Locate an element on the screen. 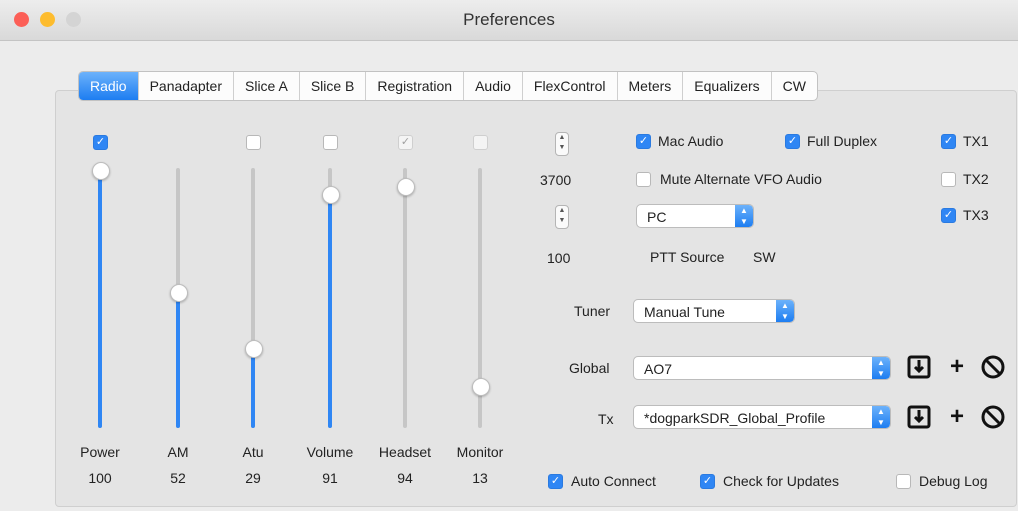 This screenshot has height=511, width=1018. full-duplex-label: Full Duplex is located at coordinates (842, 141).